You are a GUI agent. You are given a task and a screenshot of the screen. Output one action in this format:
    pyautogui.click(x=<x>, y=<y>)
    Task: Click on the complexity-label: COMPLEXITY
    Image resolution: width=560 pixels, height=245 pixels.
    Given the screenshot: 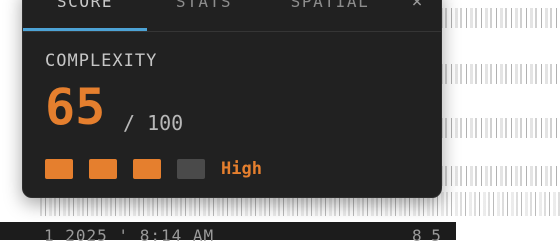 What is the action you would take?
    pyautogui.click(x=101, y=61)
    